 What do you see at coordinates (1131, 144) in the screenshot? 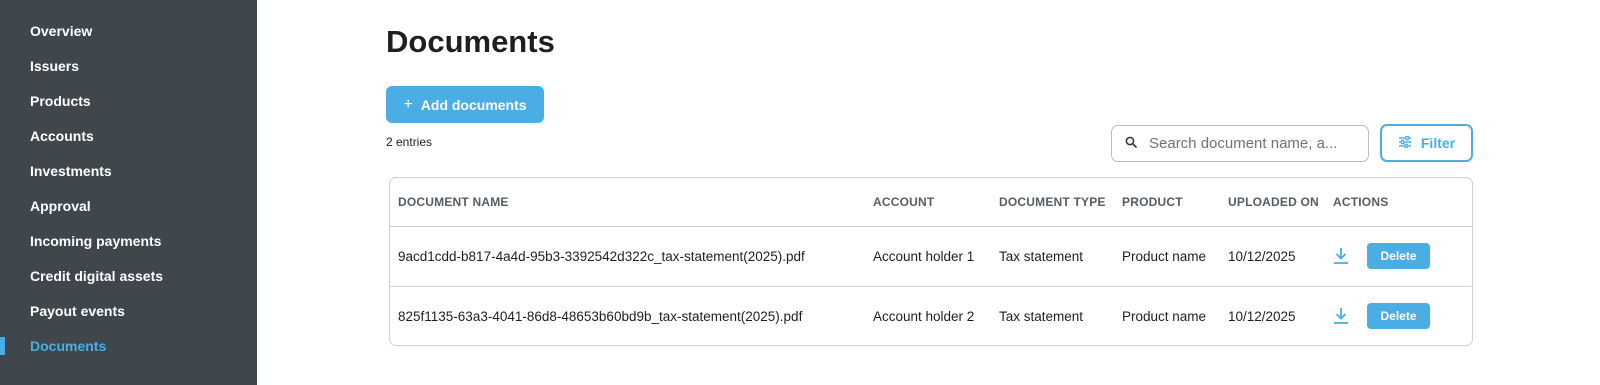
I see `search-icon` at bounding box center [1131, 144].